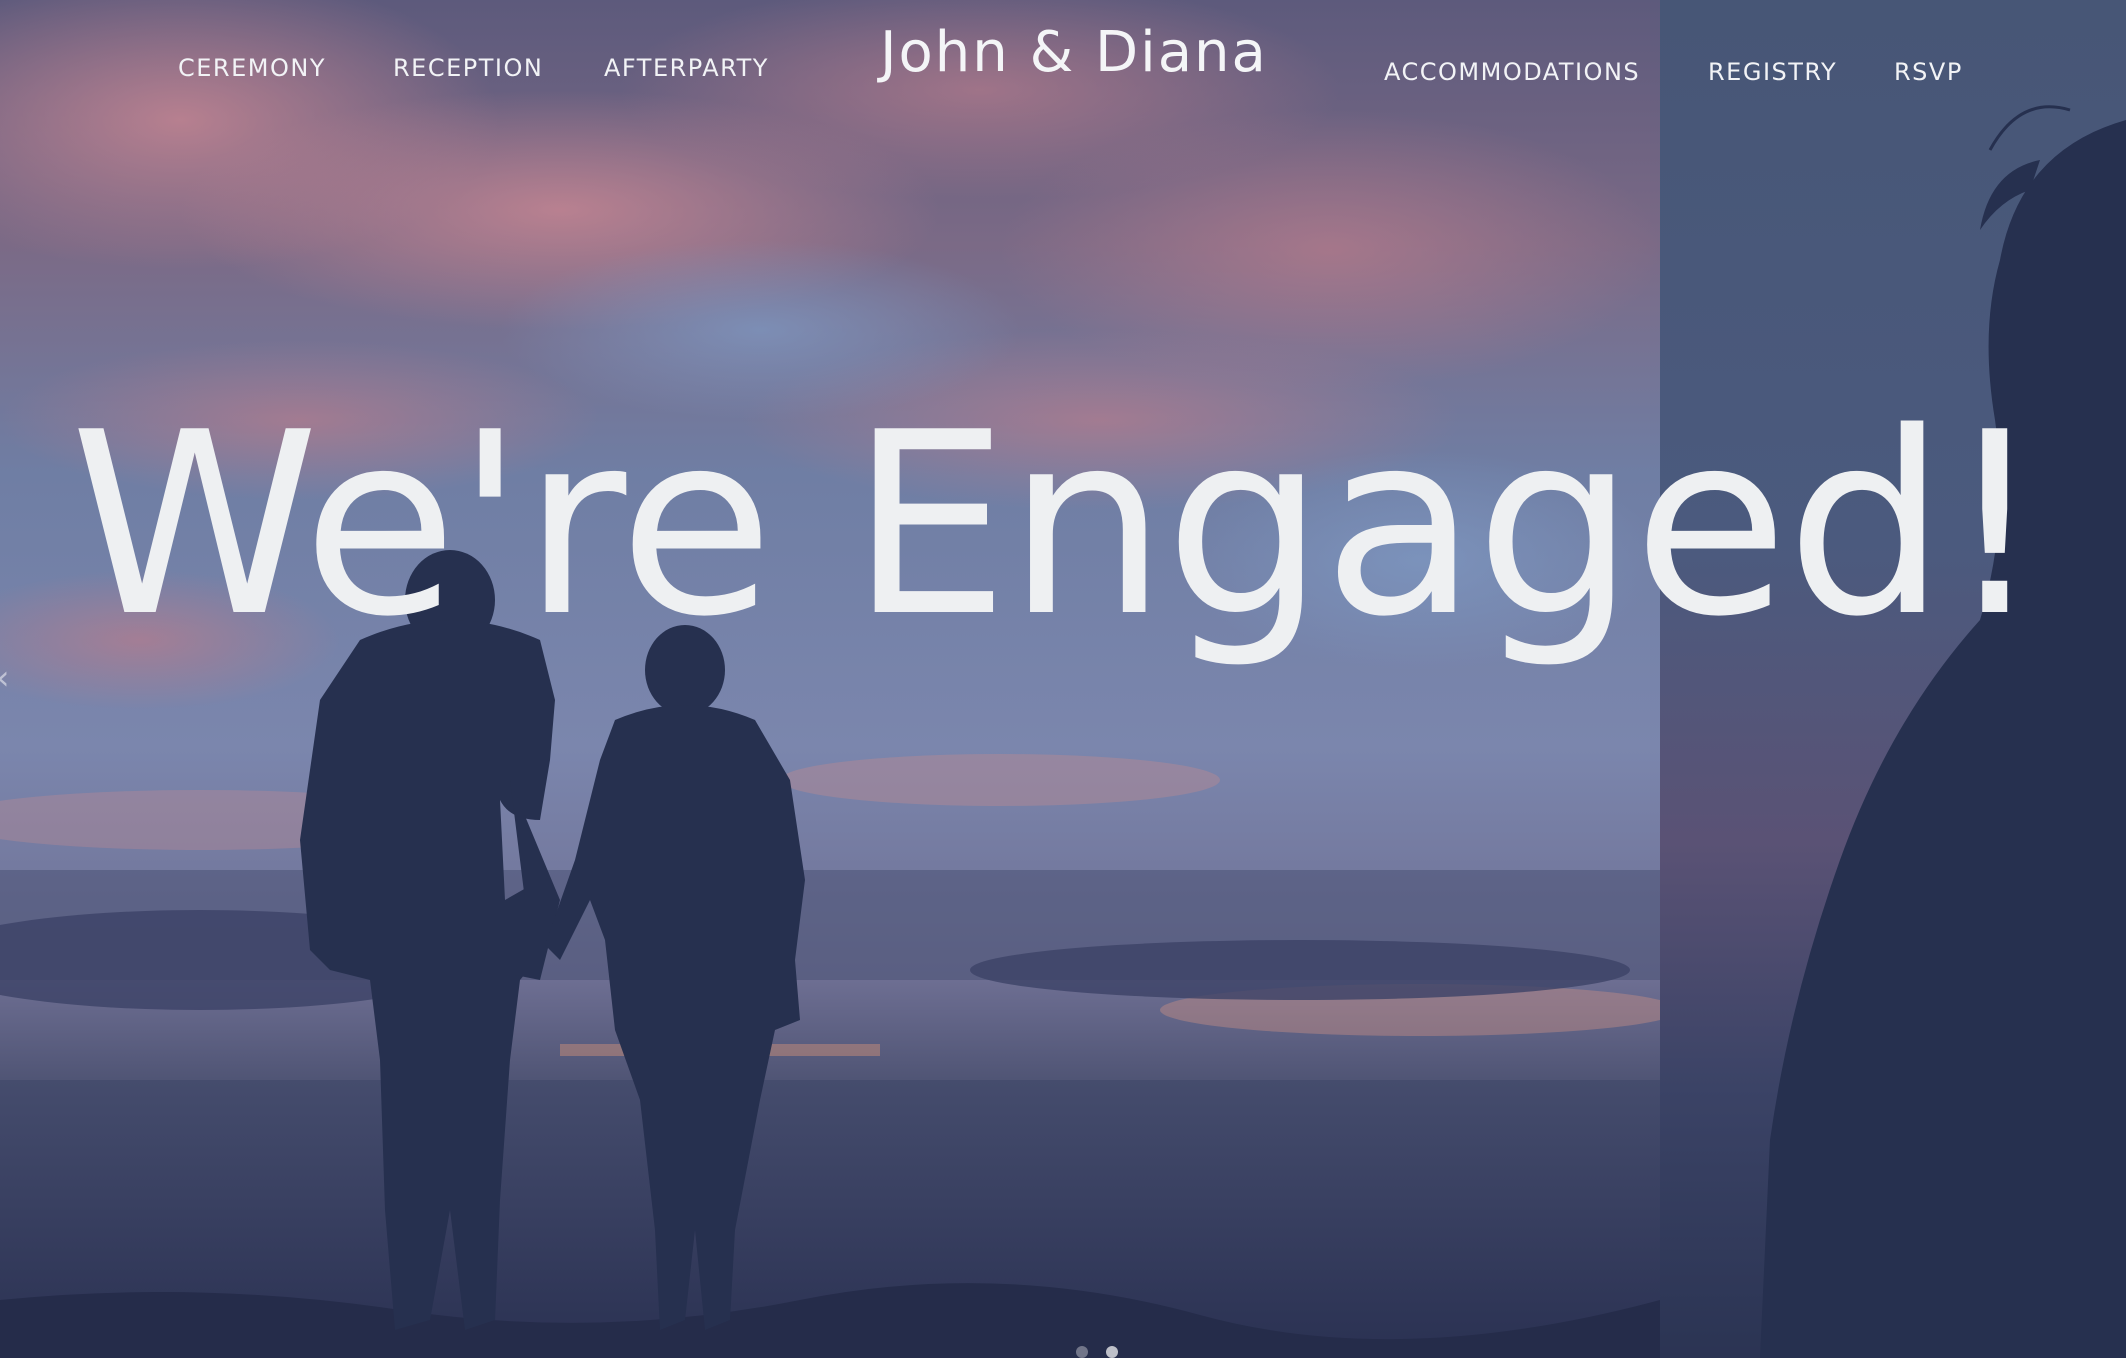 The width and height of the screenshot is (2126, 1358). Describe the element at coordinates (1928, 72) in the screenshot. I see `nav-link-rsvp: RSVP` at that location.